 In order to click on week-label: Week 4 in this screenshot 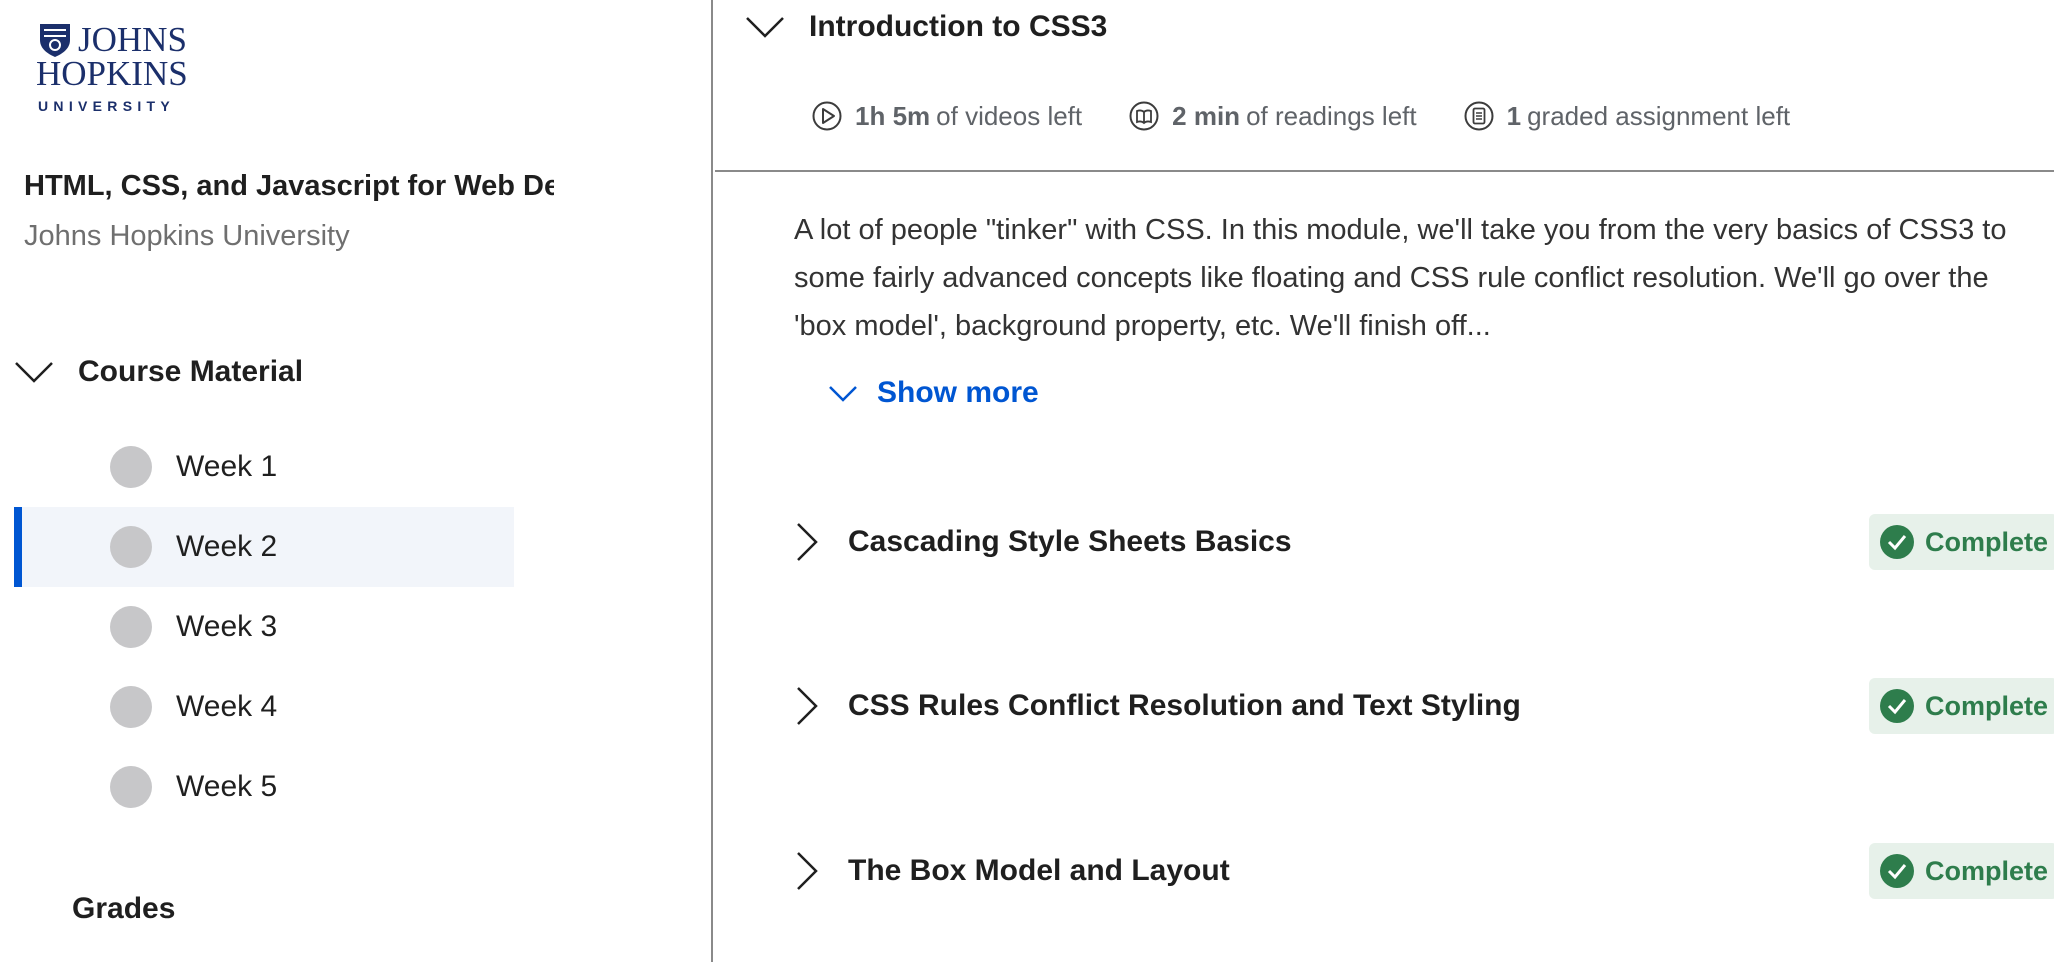, I will do `click(227, 706)`.